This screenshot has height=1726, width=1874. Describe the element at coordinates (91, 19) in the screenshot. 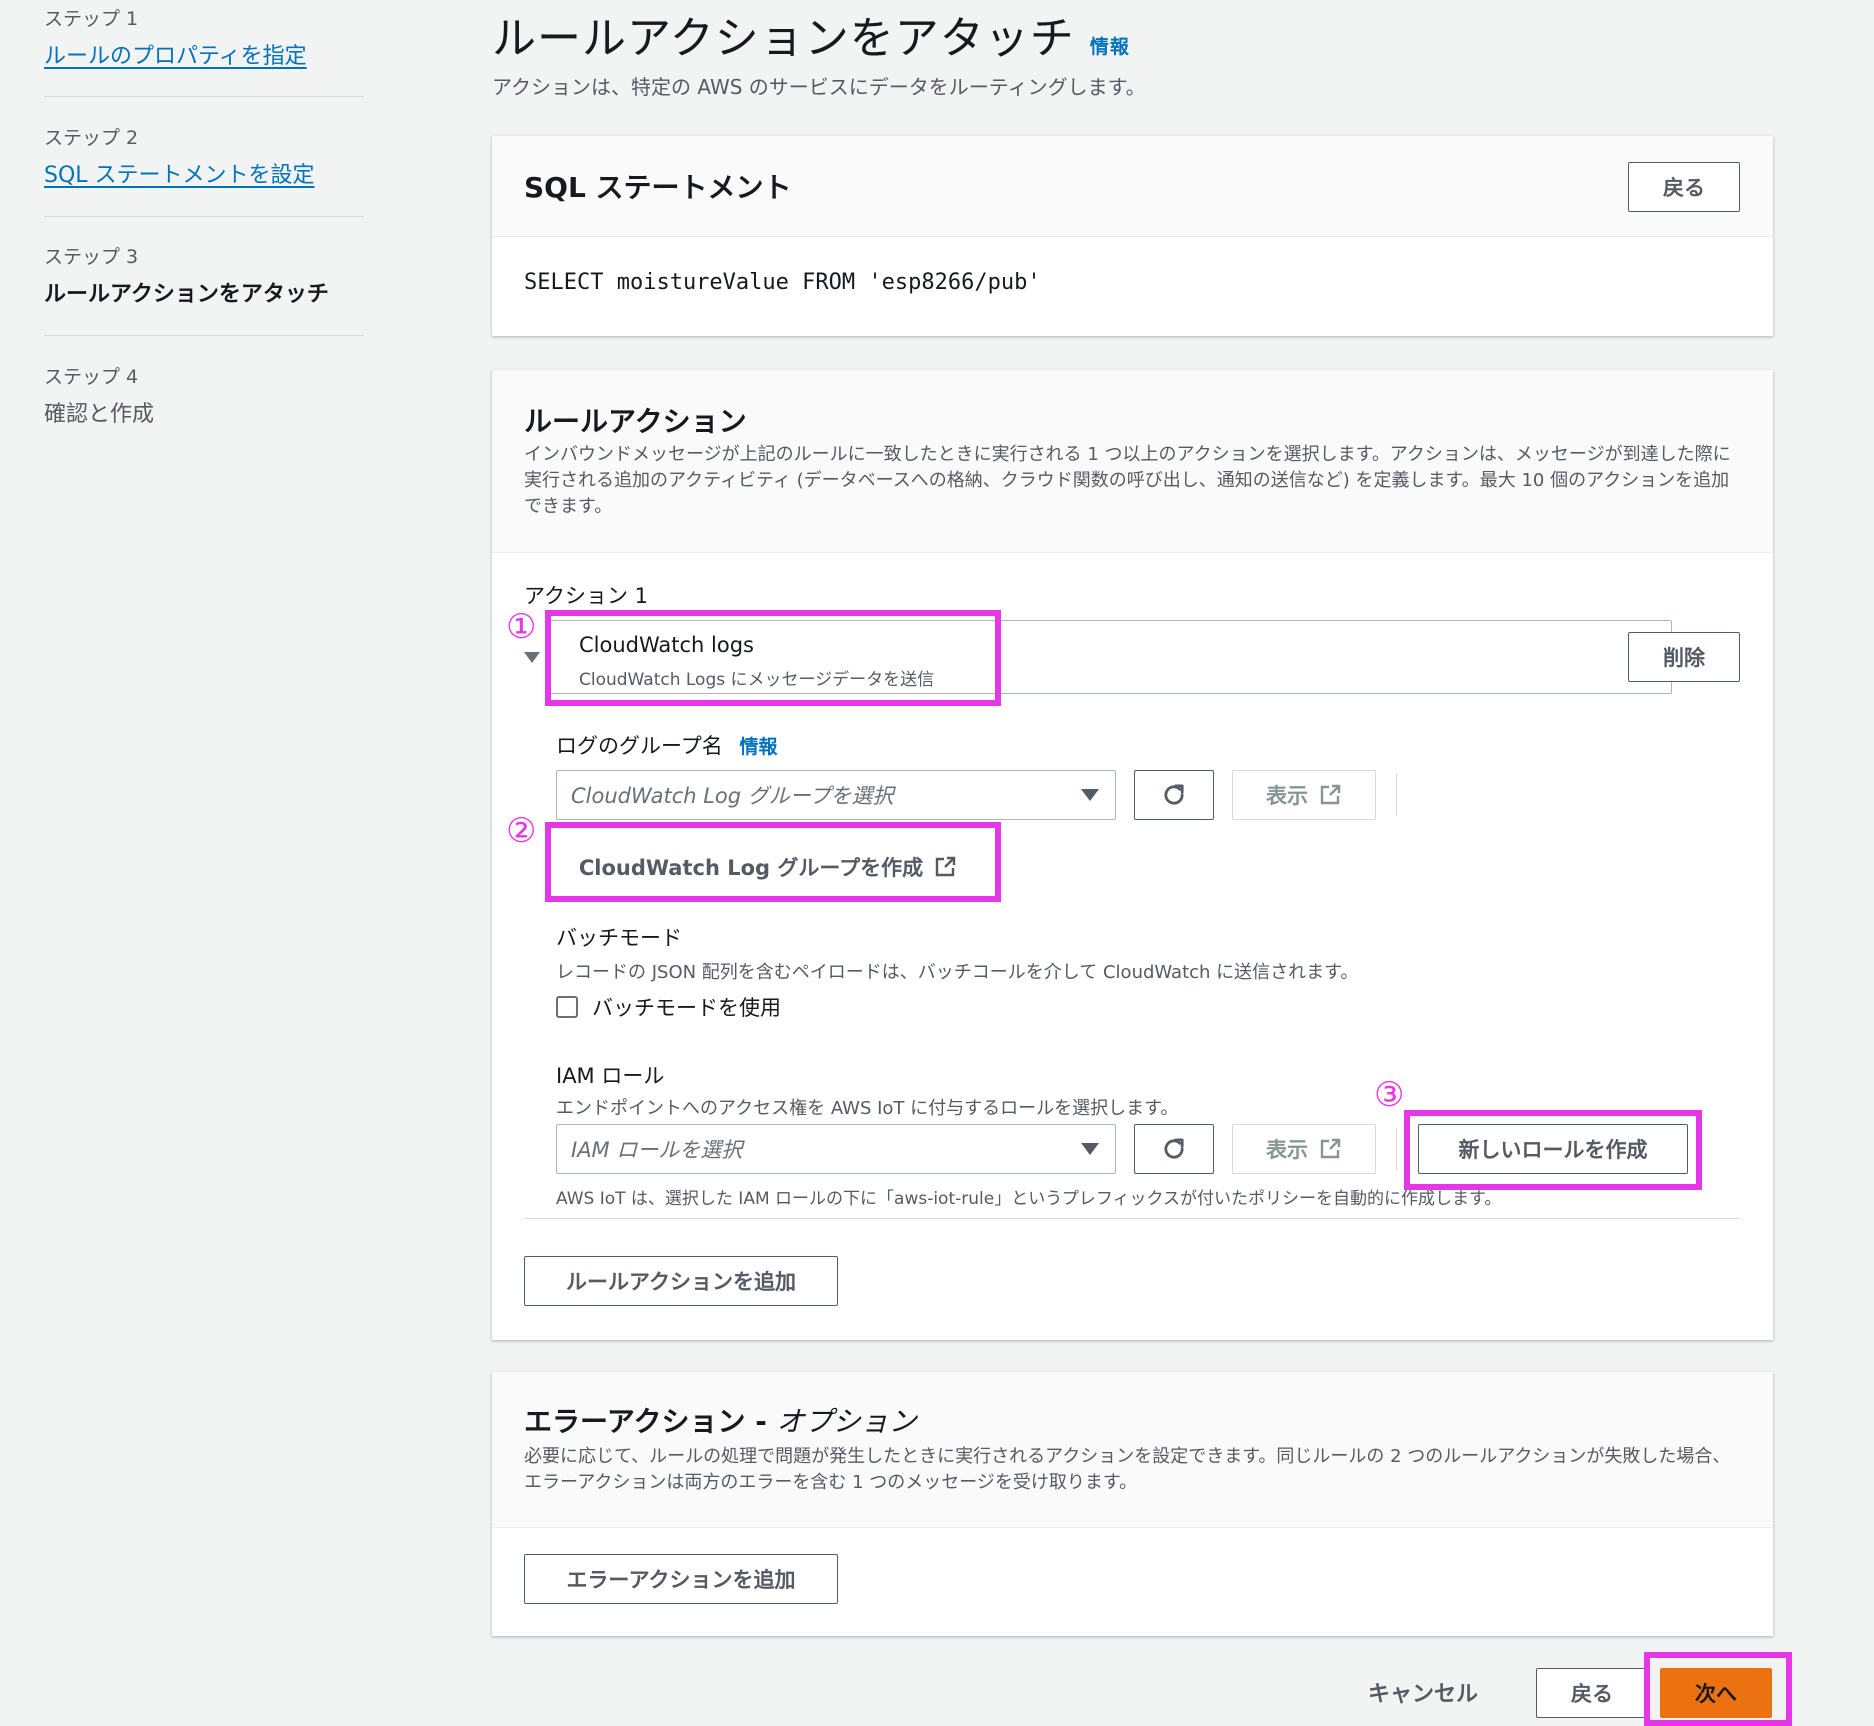

I see `step-1-label: ステップ 1` at that location.